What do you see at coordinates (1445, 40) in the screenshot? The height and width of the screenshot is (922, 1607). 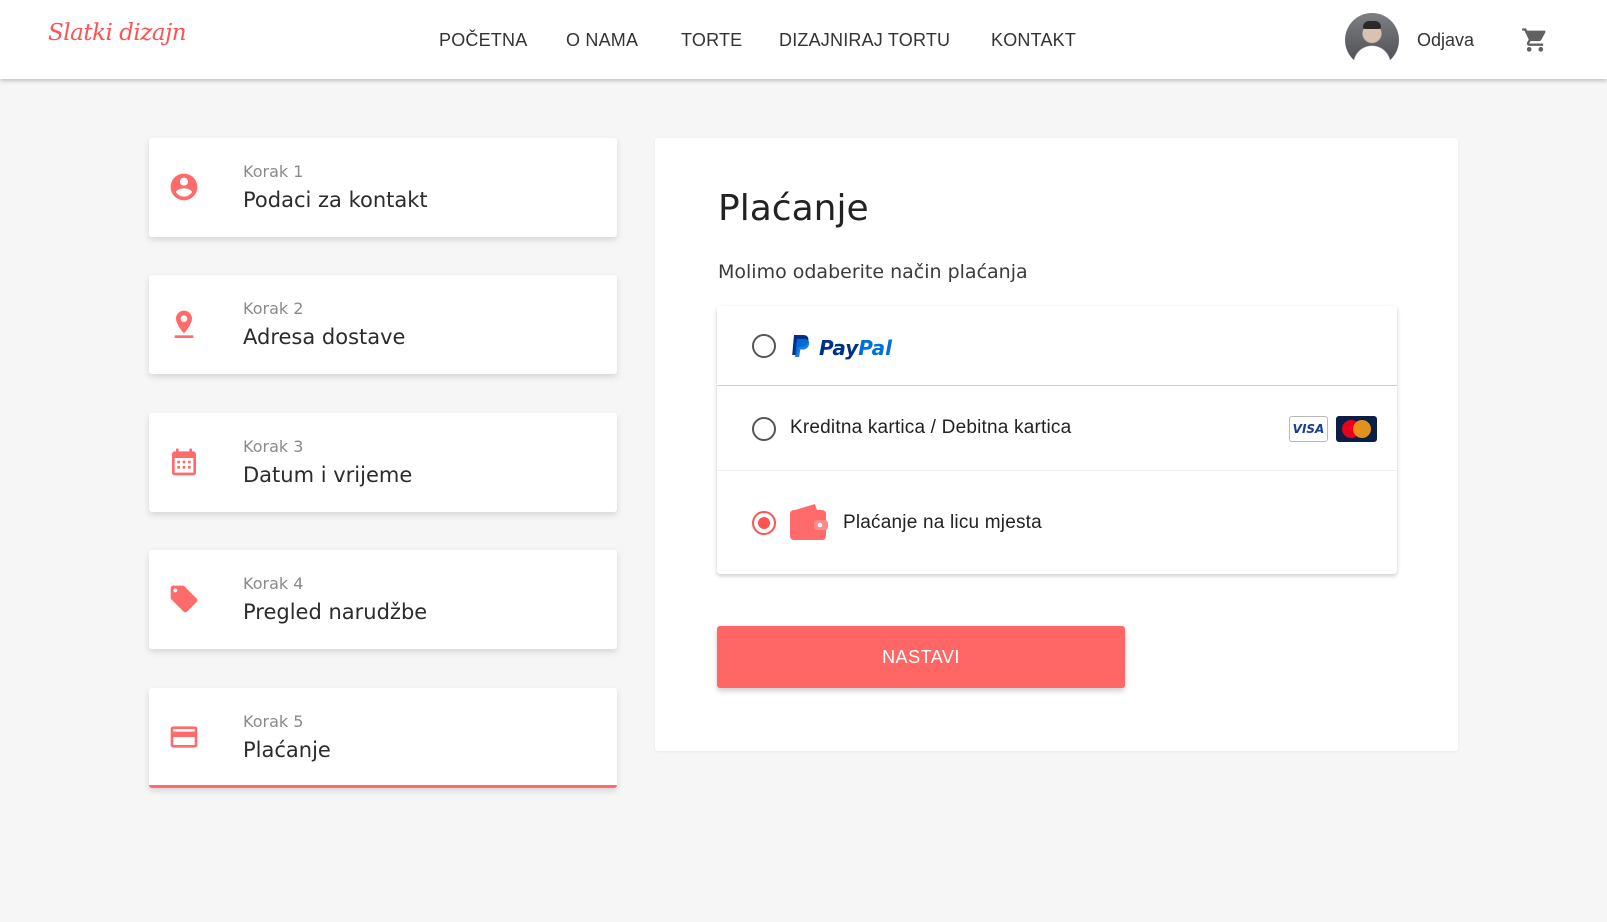 I see `logout-link: Odjava` at bounding box center [1445, 40].